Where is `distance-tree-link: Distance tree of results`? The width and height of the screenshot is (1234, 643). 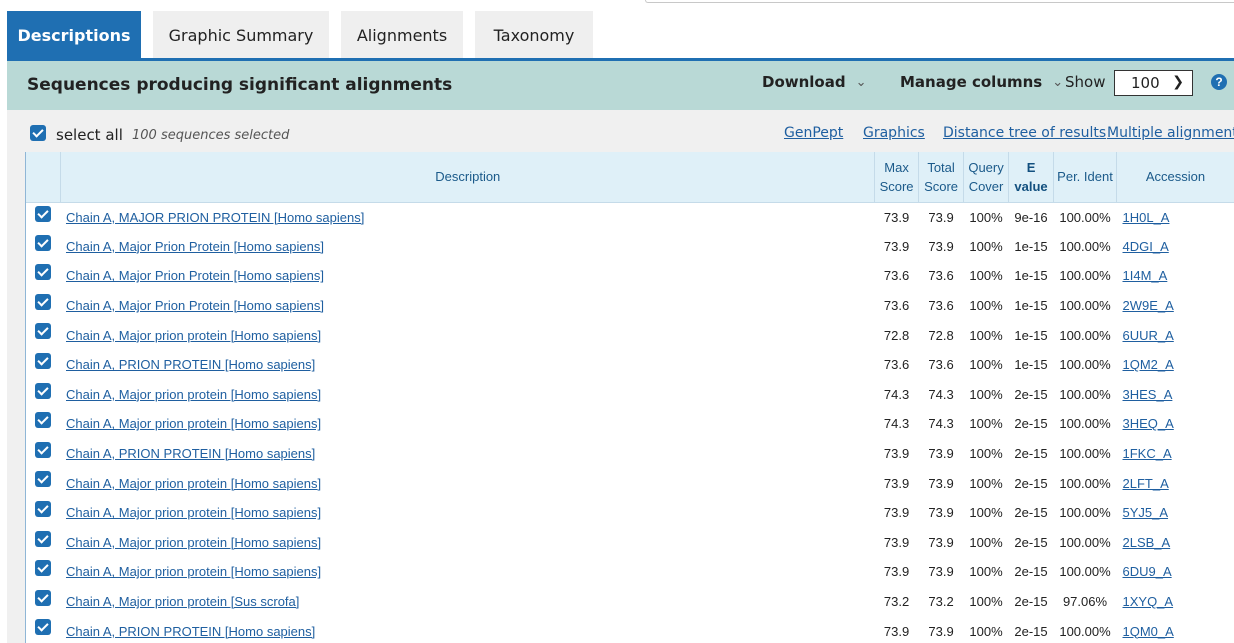
distance-tree-link: Distance tree of results is located at coordinates (1024, 133).